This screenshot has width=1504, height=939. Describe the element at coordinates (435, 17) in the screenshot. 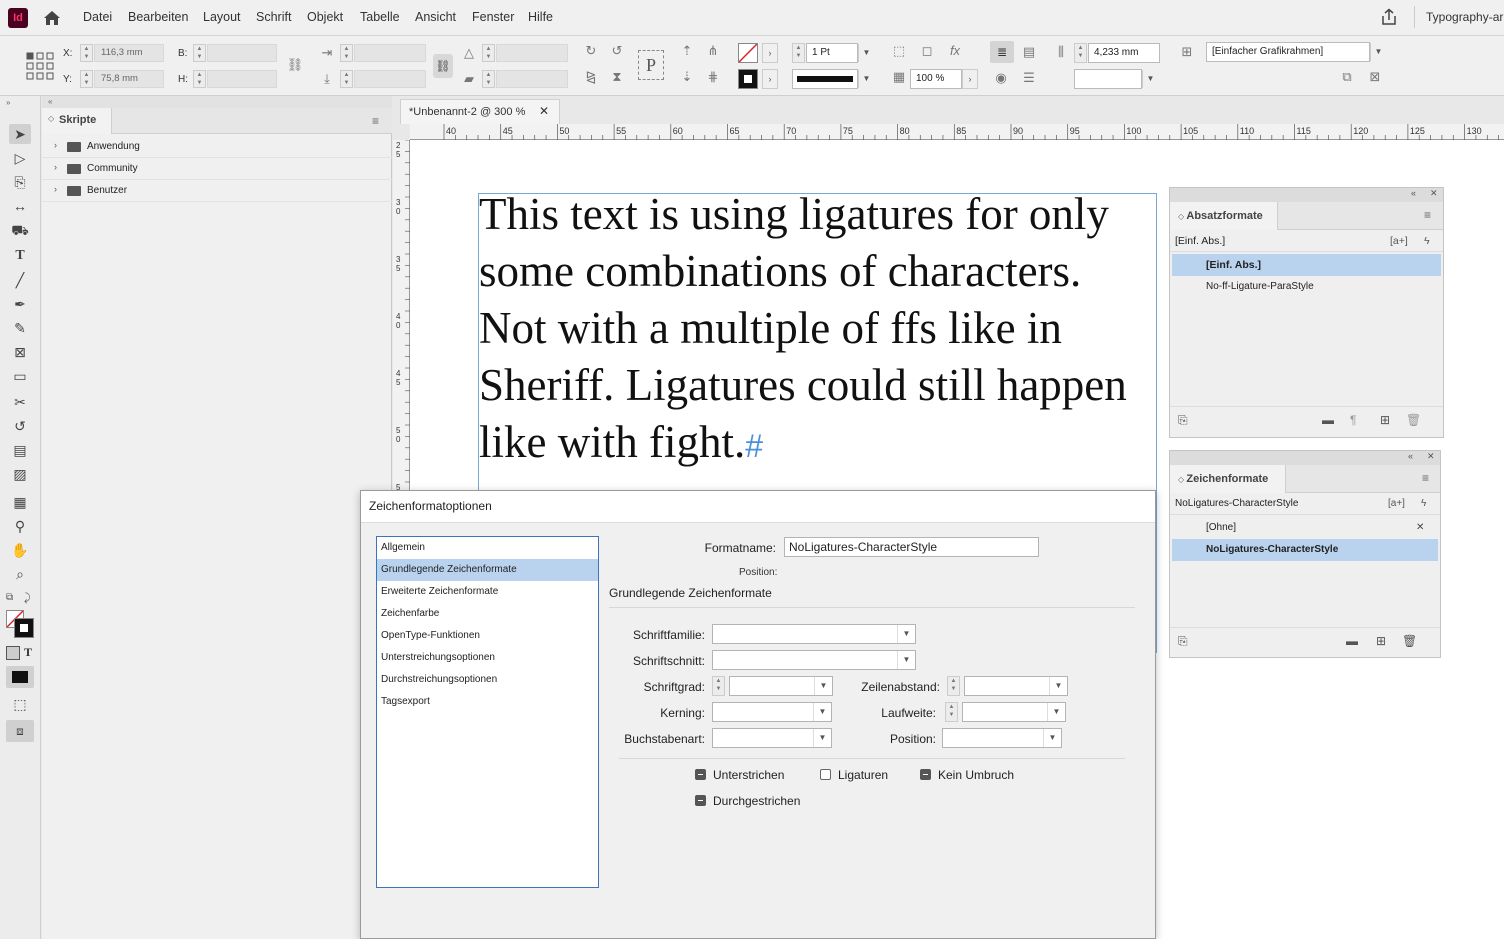

I see `menu-ansicht: Ansicht` at that location.